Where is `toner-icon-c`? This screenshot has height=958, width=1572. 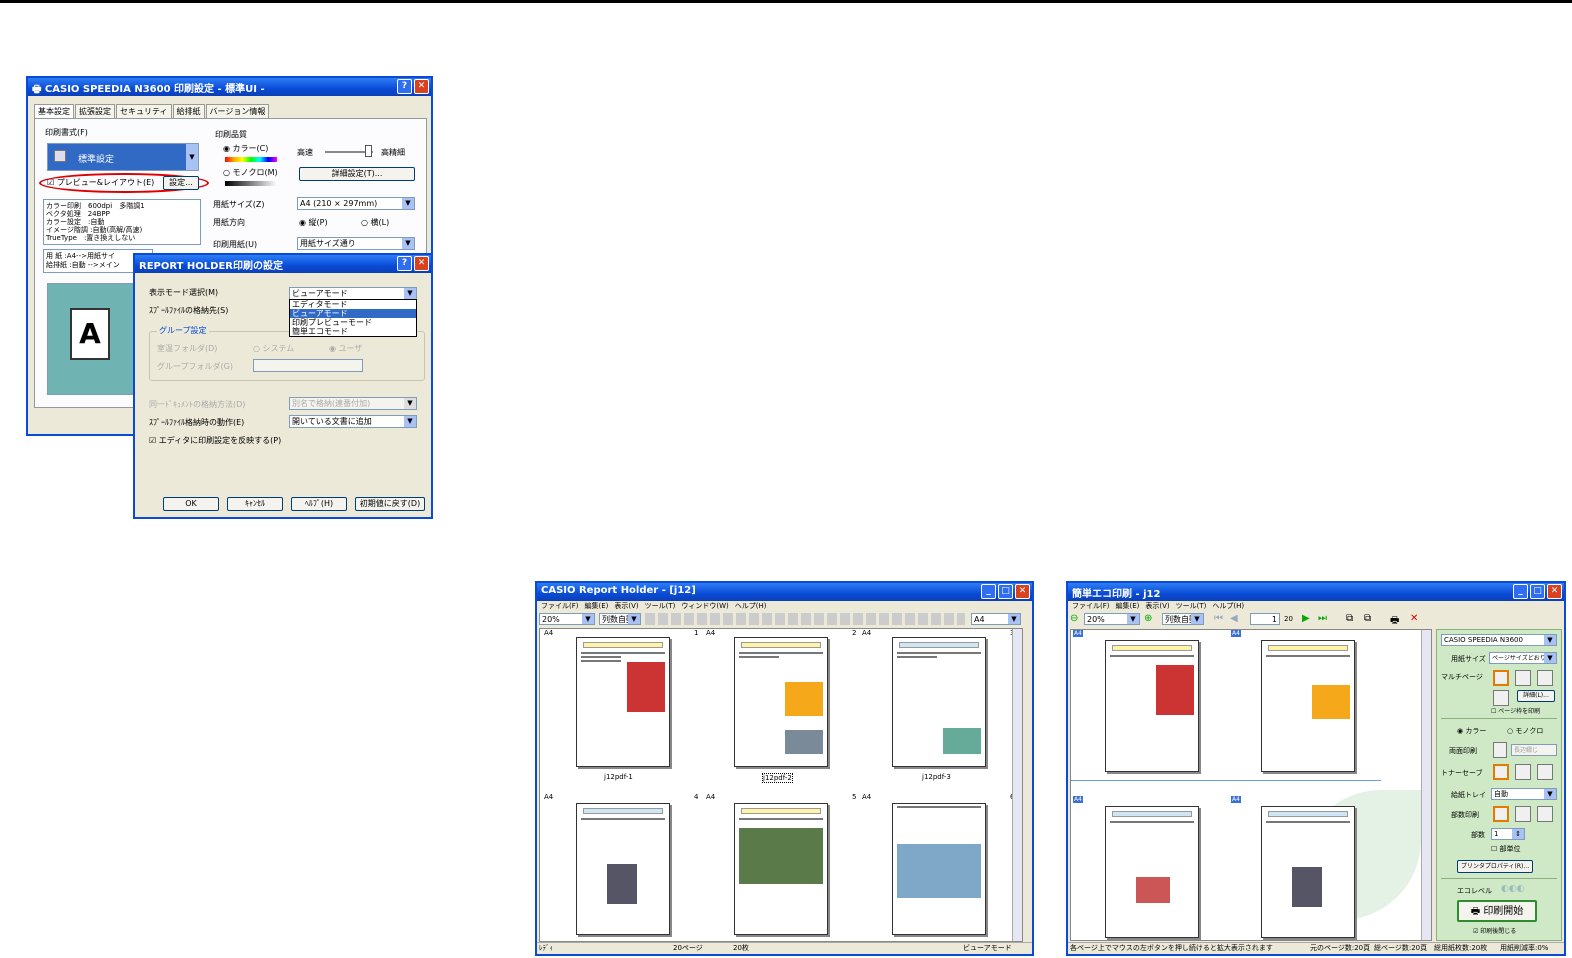
toner-icon-c is located at coordinates (1545, 772).